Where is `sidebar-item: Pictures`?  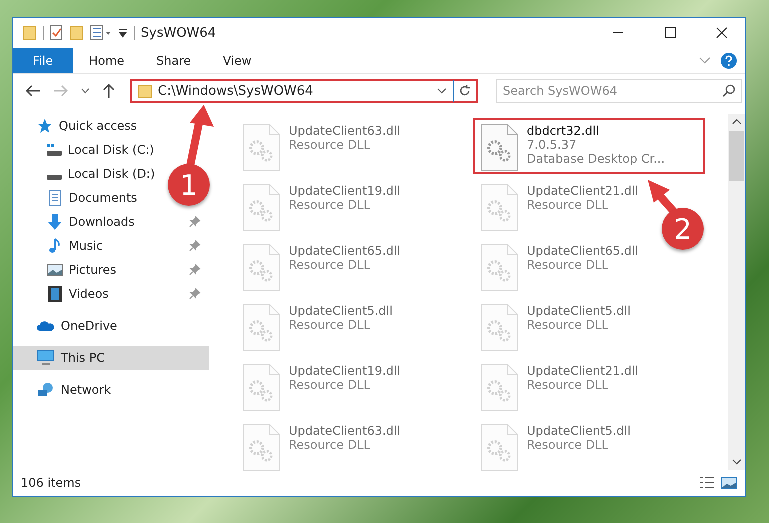
sidebar-item: Pictures is located at coordinates (69, 270).